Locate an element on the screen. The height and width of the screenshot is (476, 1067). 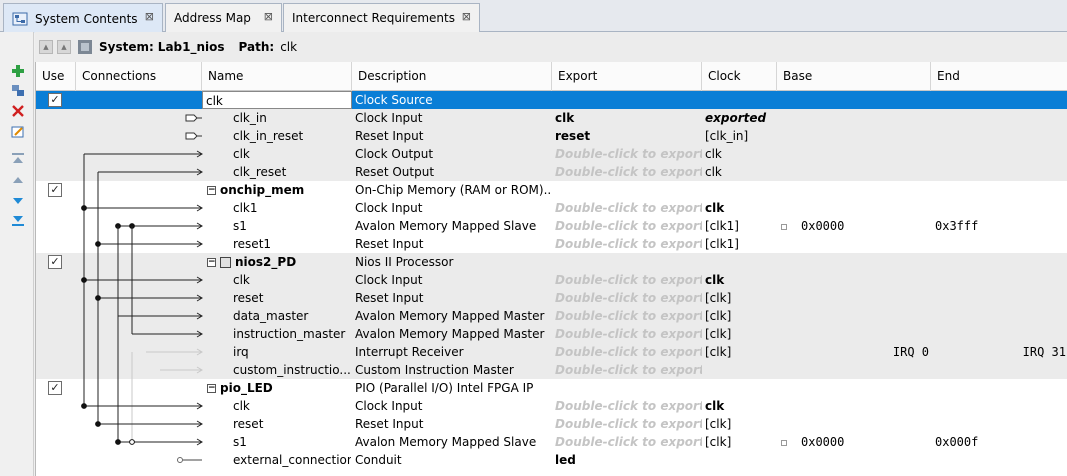
interface-name: clk1 is located at coordinates (292, 208).